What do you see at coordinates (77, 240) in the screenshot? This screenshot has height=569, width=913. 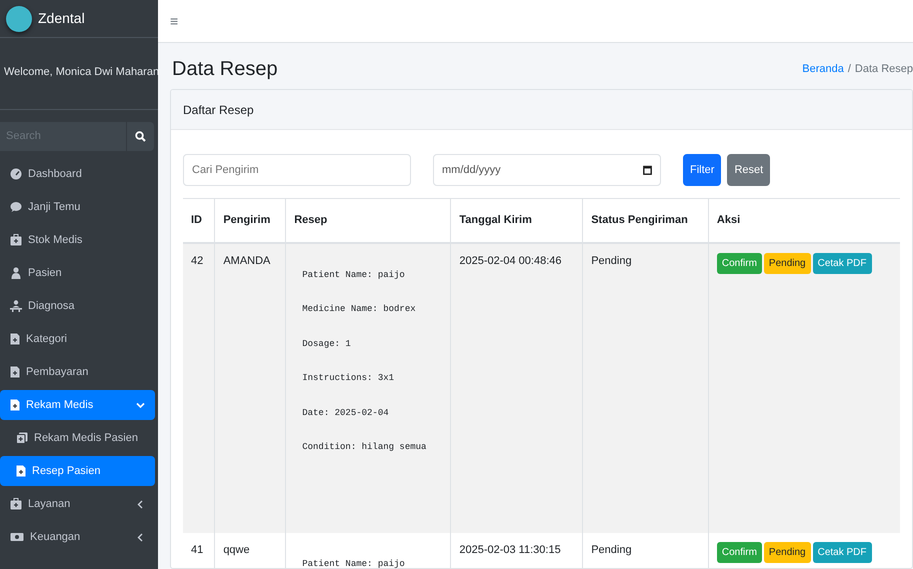 I see `sidebar-item: Stok Medis` at bounding box center [77, 240].